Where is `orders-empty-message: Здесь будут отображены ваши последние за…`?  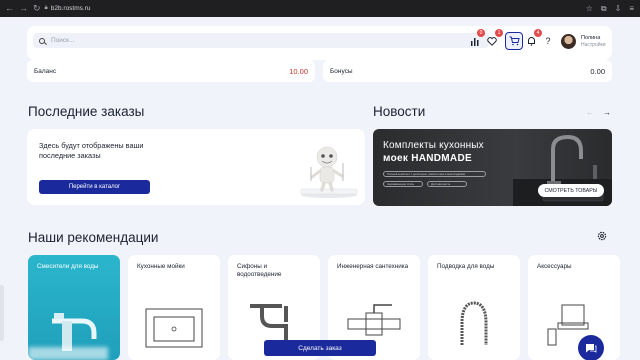
orders-empty-message: Здесь будут отображены ваши последние за… is located at coordinates (91, 150).